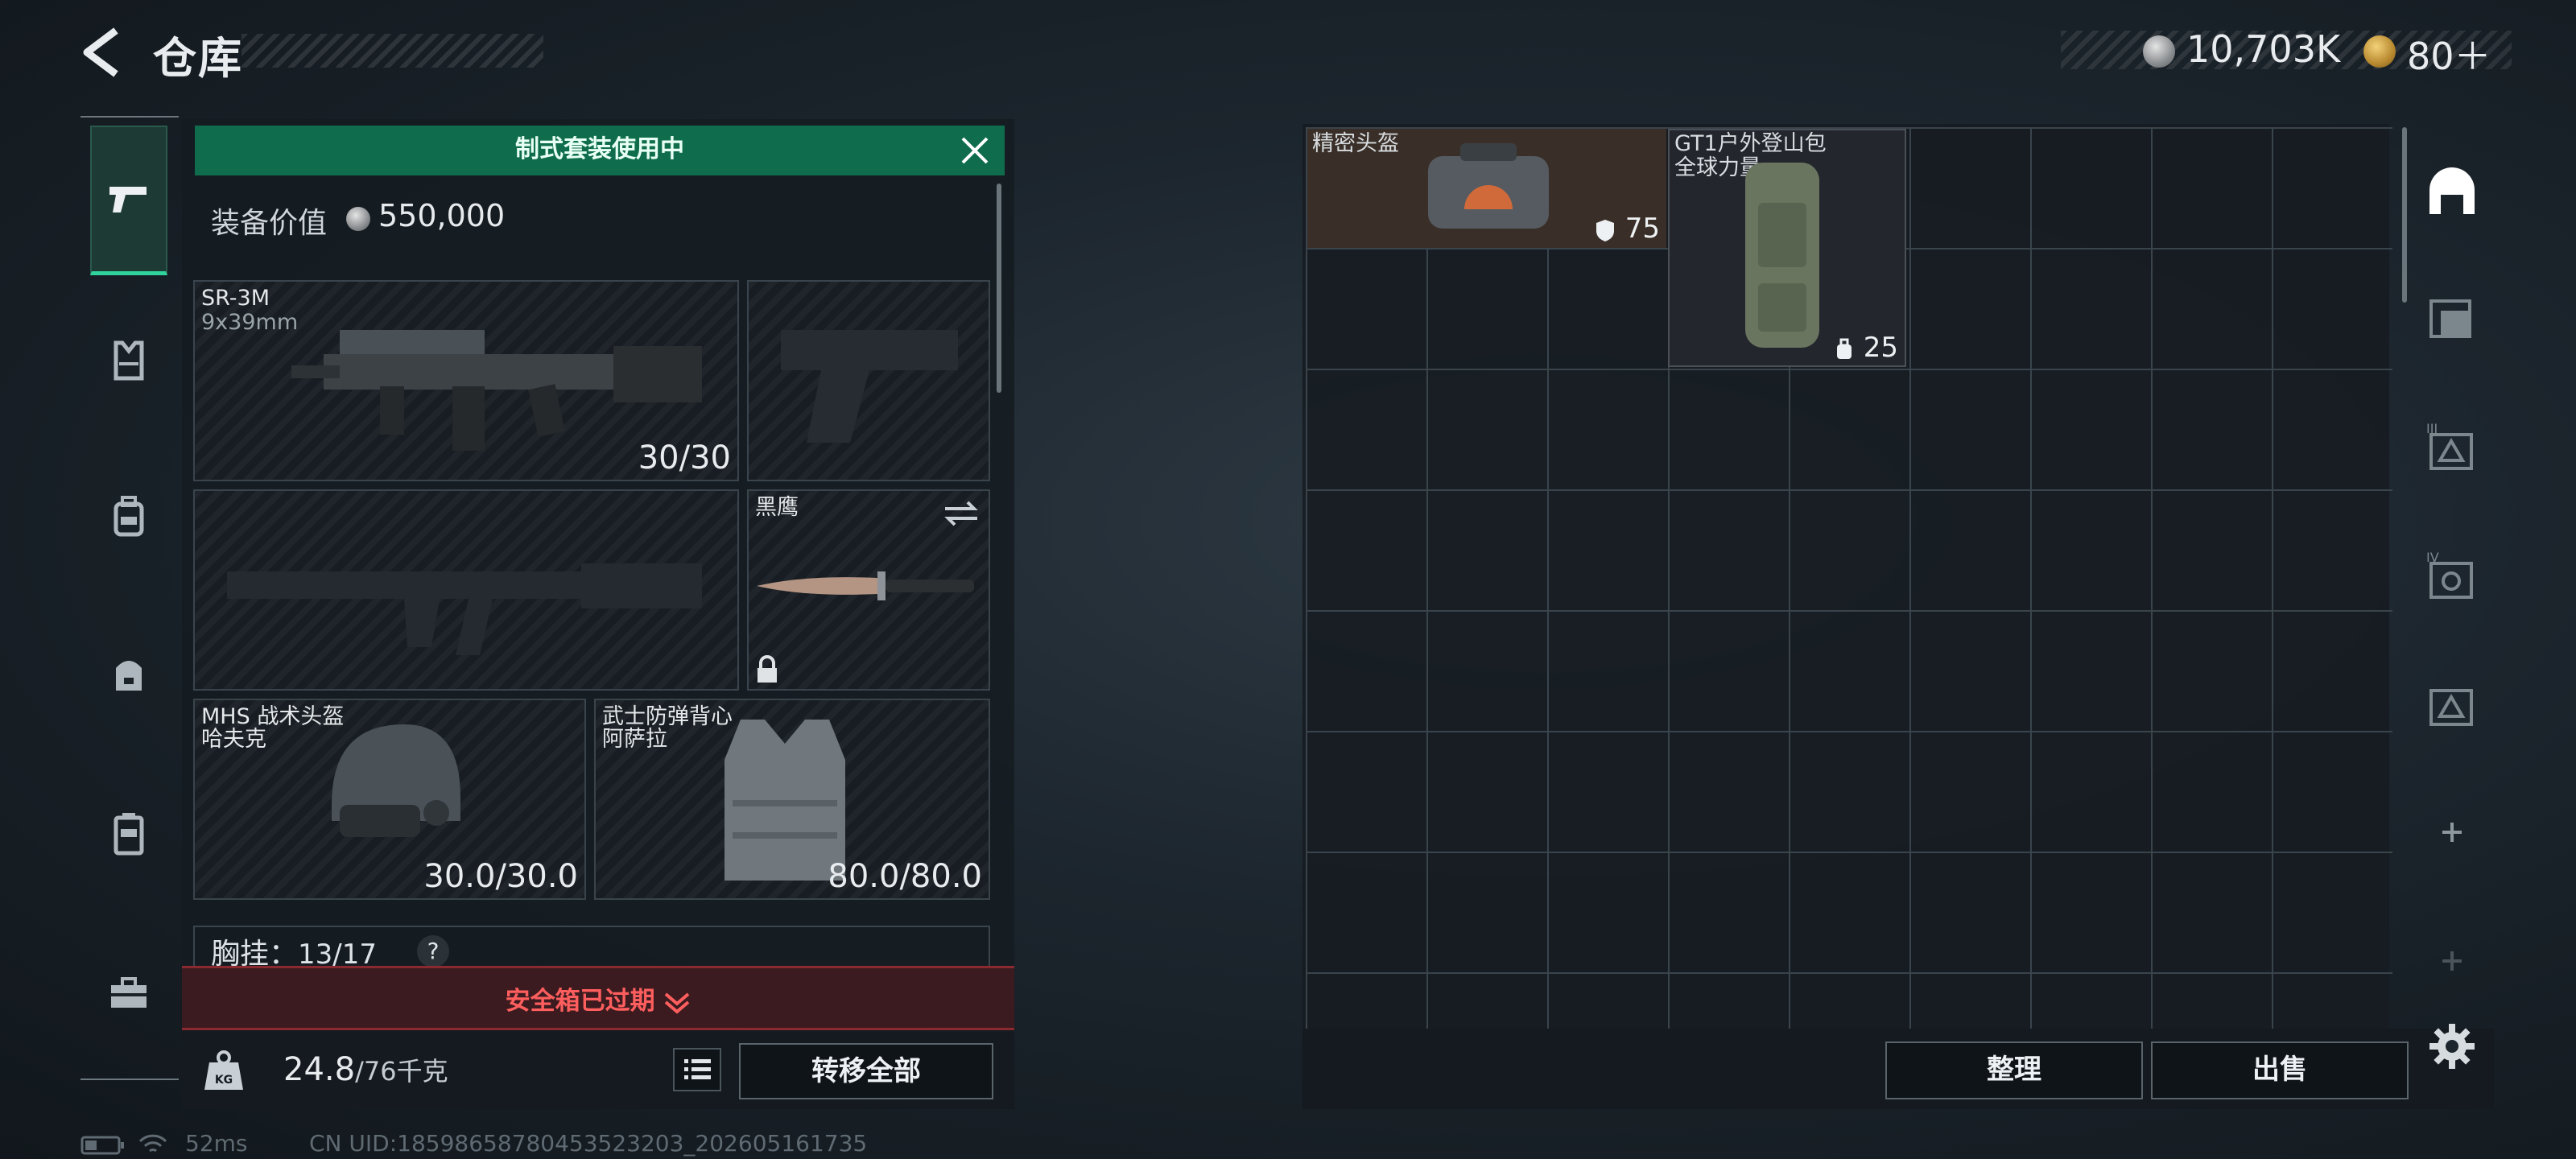 The width and height of the screenshot is (2576, 1159). I want to click on case-icon, so click(129, 834).